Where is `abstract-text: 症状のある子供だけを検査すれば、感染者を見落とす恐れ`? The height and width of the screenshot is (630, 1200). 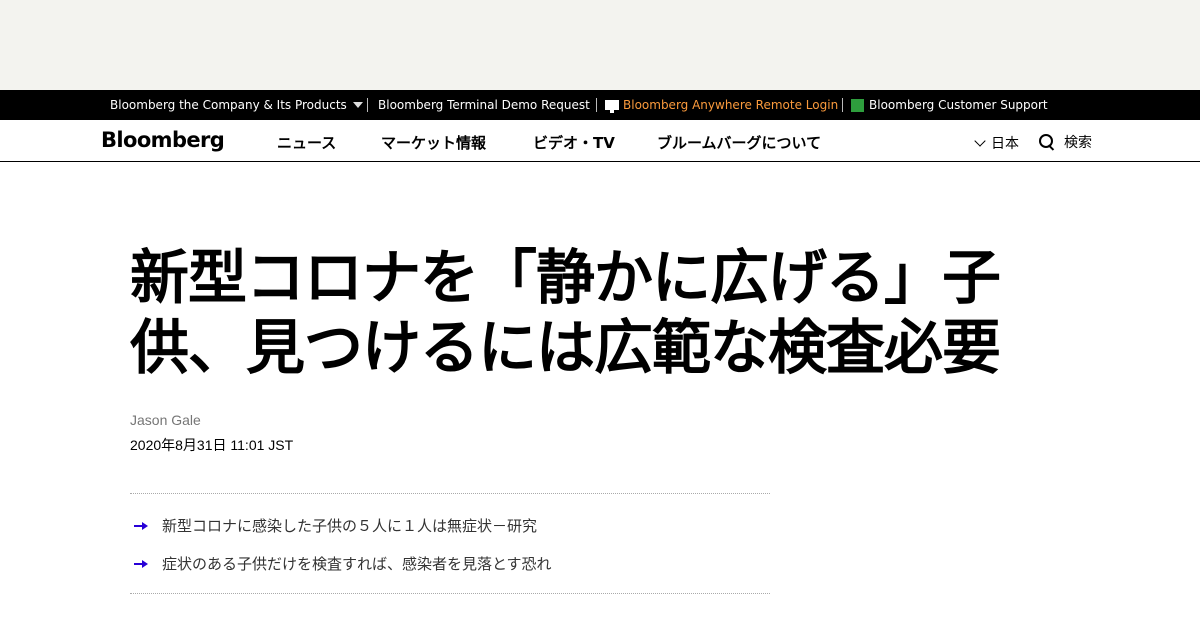
abstract-text: 症状のある子供だけを検査すれば、感染者を見落とす恐れ is located at coordinates (357, 564).